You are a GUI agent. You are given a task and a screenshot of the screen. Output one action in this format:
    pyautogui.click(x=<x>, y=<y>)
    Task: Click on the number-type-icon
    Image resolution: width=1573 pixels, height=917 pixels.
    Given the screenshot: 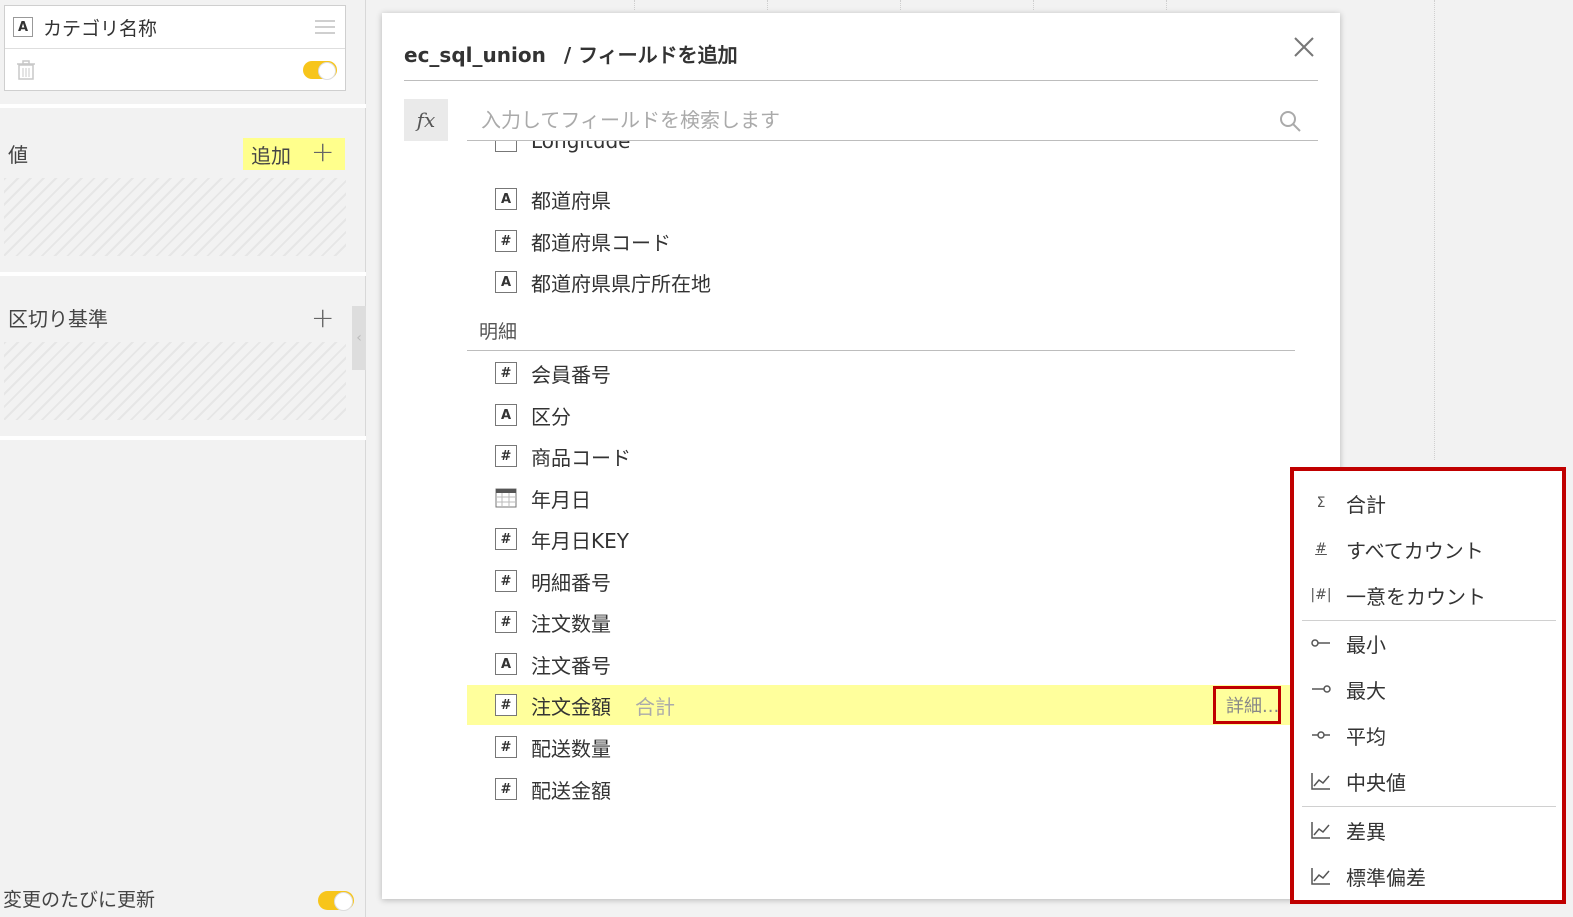 What is the action you would take?
    pyautogui.click(x=506, y=146)
    